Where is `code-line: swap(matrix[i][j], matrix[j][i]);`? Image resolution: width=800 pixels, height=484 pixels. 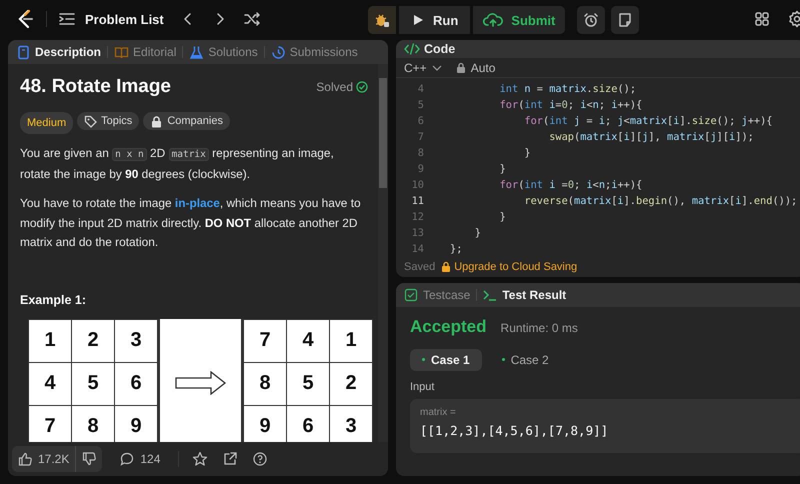 code-line: swap(matrix[i][j], matrix[j][i]); is located at coordinates (651, 136).